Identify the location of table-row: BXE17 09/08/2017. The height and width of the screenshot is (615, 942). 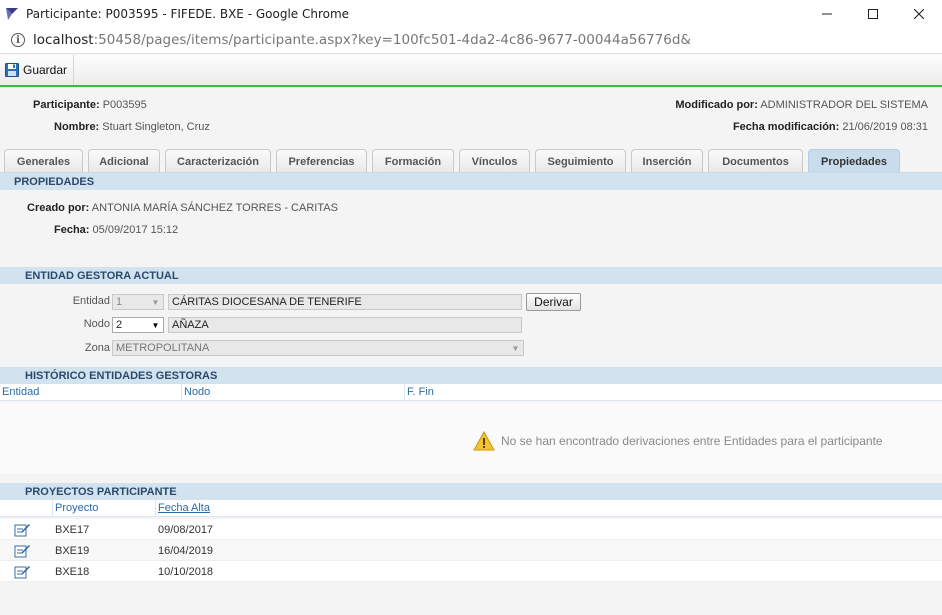
(471, 529).